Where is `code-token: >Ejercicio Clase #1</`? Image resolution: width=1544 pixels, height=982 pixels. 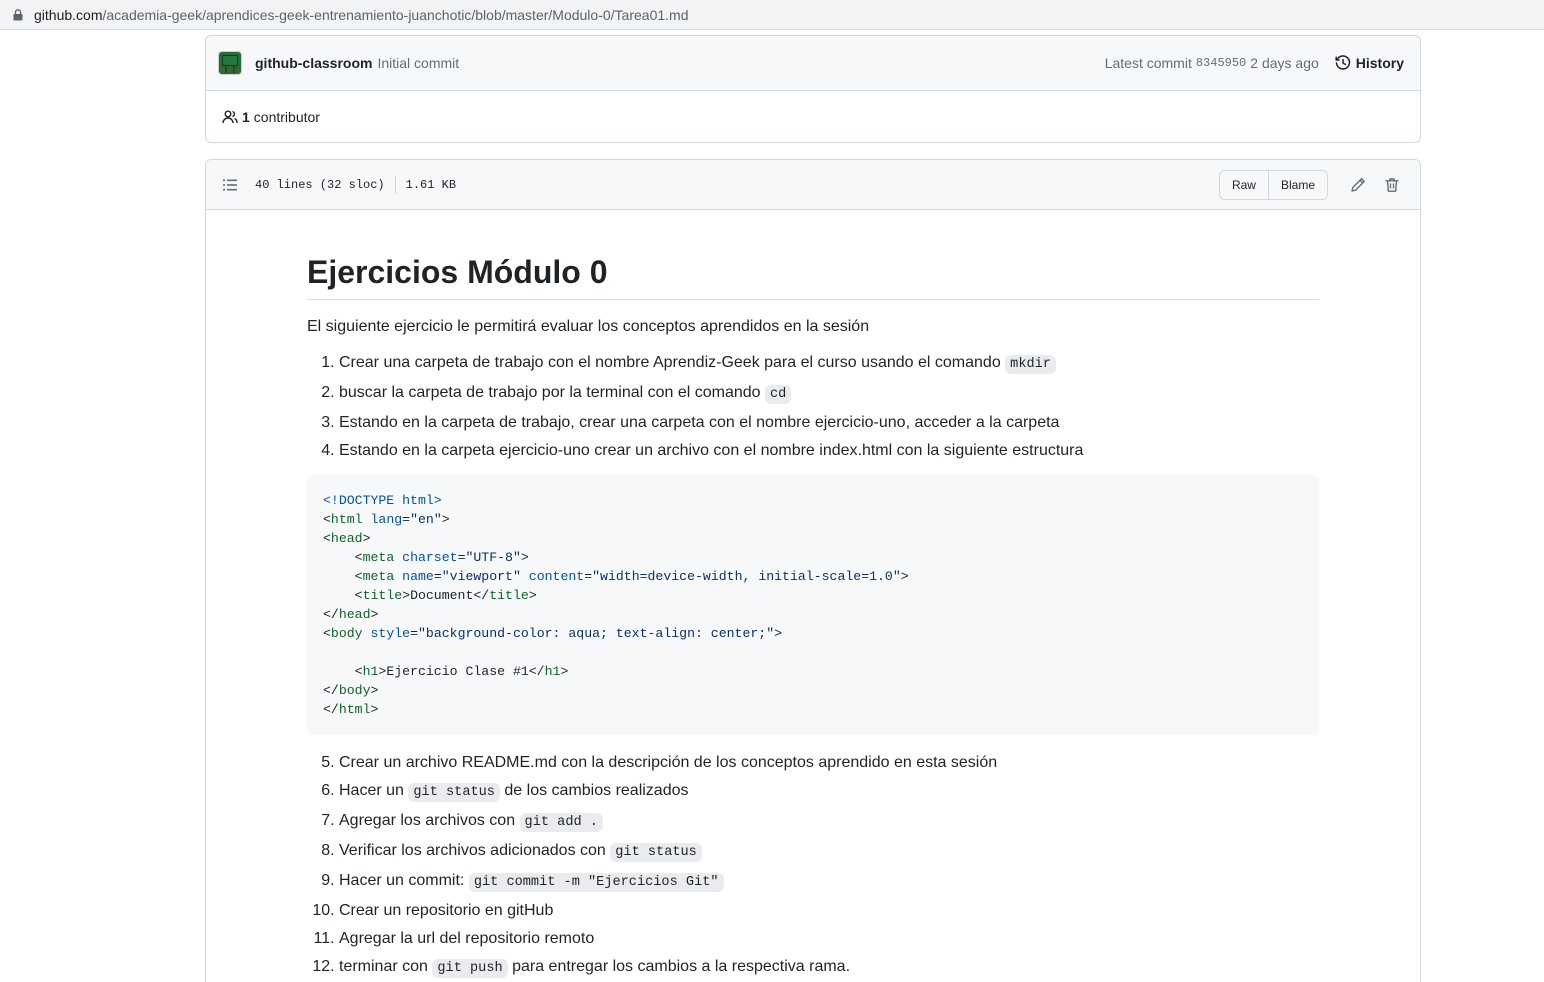 code-token: >Ejercicio Clase #1</ is located at coordinates (461, 671).